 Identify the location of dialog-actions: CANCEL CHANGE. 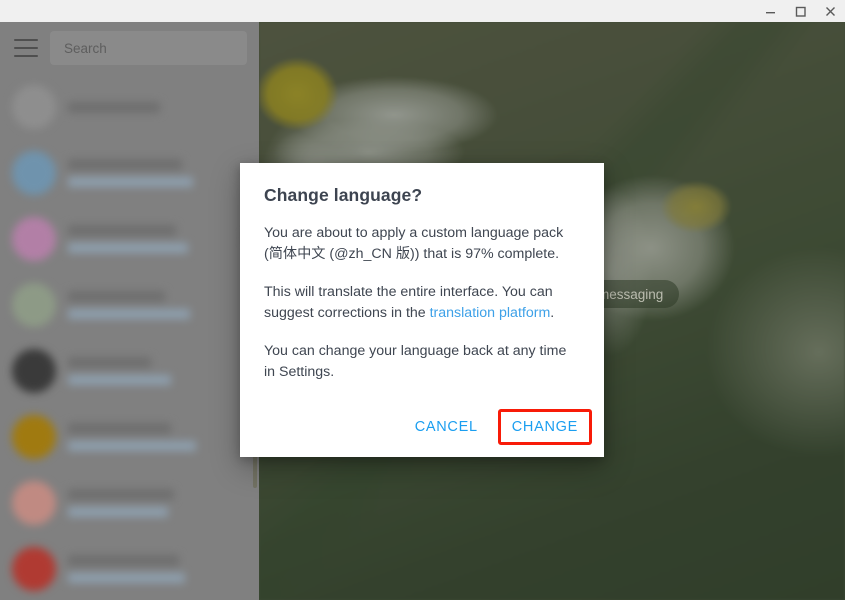
(422, 427).